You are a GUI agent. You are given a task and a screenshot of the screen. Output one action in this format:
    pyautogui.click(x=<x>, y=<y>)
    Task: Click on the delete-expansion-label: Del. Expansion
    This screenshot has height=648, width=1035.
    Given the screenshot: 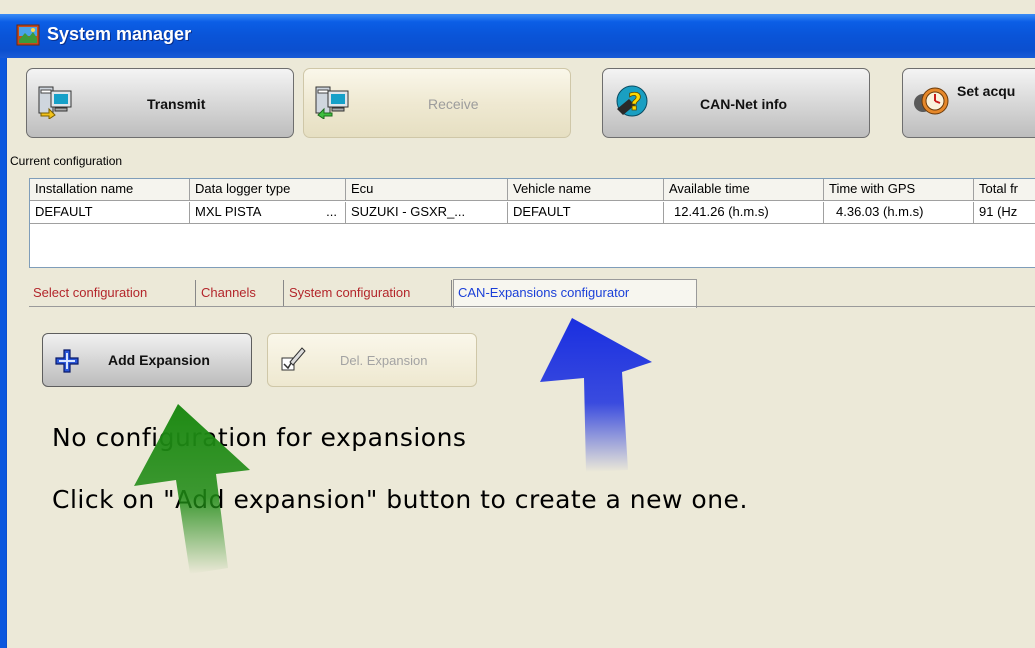 What is the action you would take?
    pyautogui.click(x=384, y=360)
    